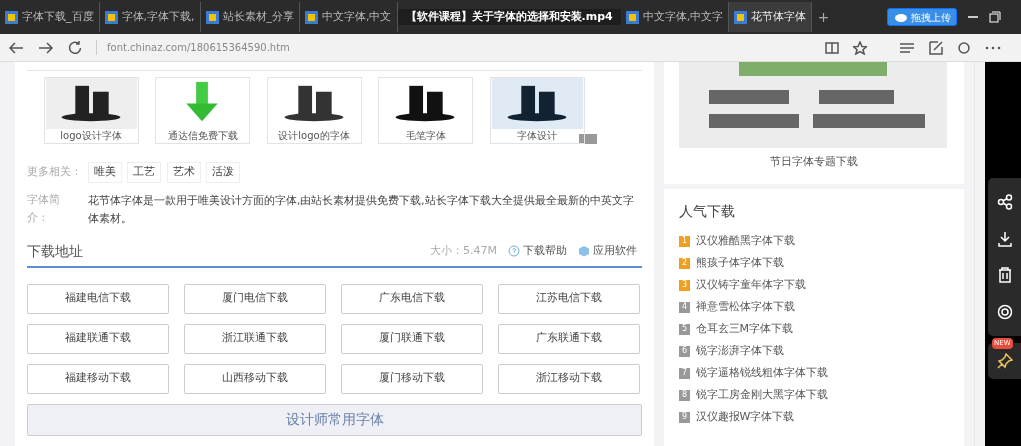 Image resolution: width=1021 pixels, height=446 pixels. I want to click on rank-badge: 1, so click(684, 241).